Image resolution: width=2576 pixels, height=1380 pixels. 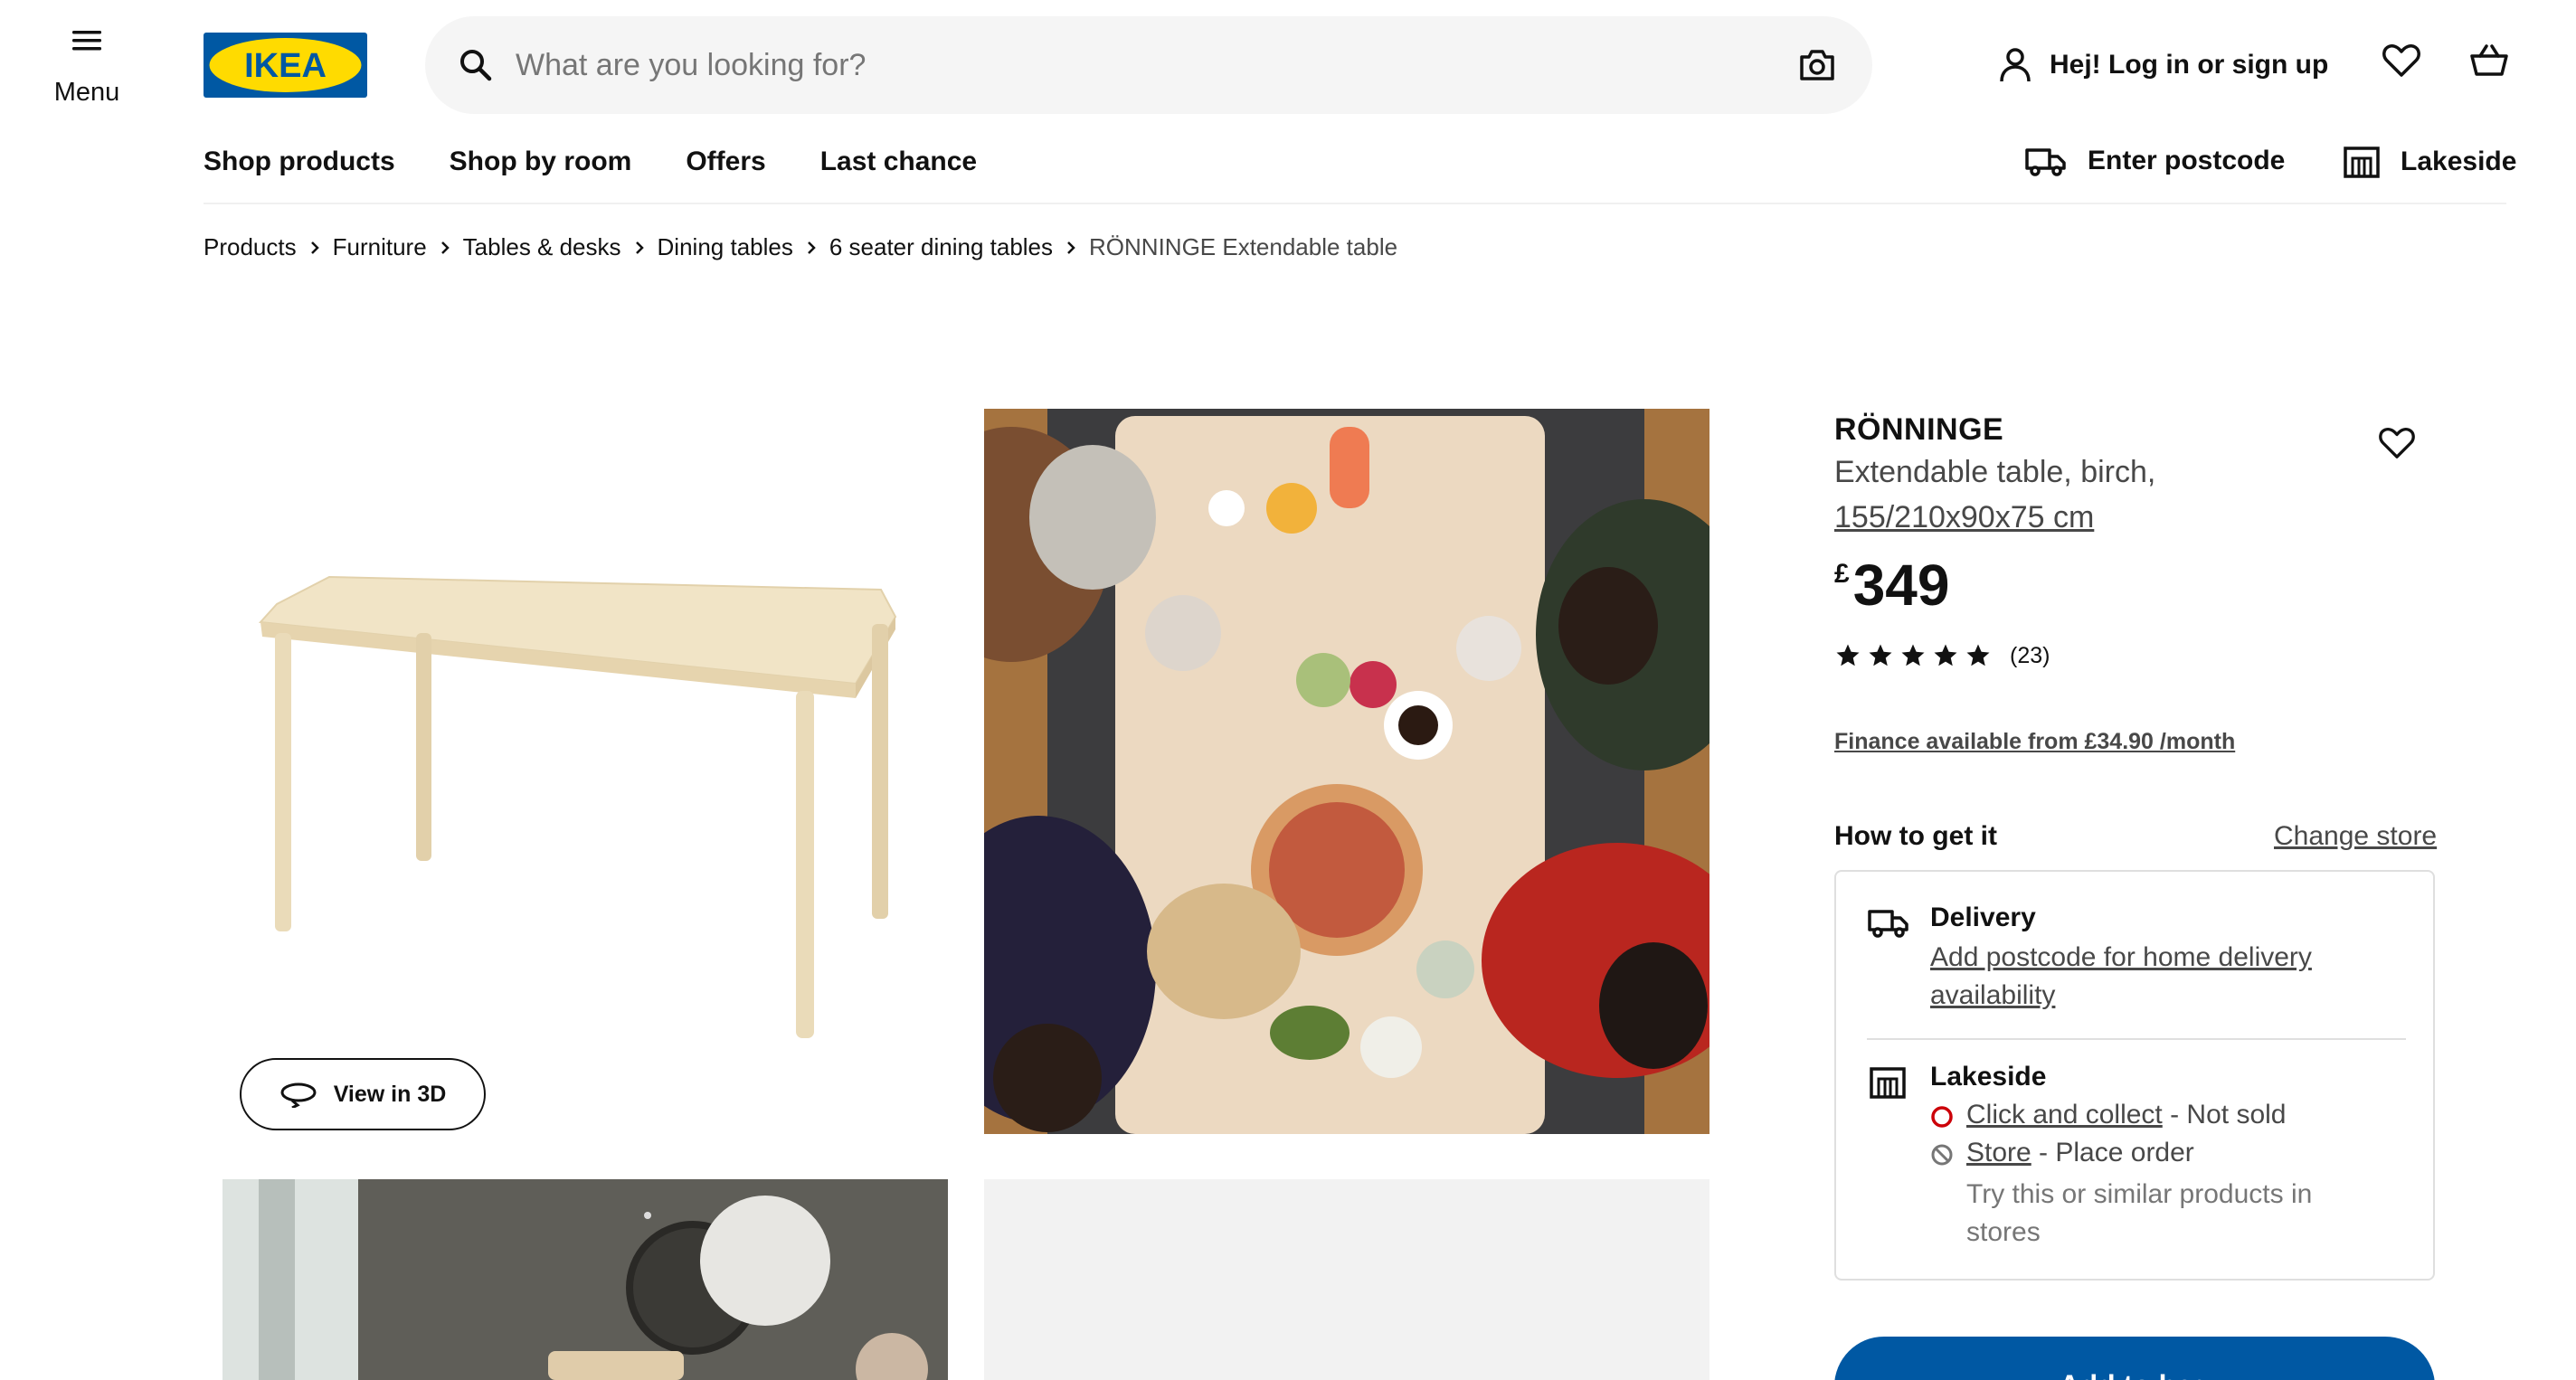 I want to click on store-availability-state: - Place order, so click(x=2113, y=1152).